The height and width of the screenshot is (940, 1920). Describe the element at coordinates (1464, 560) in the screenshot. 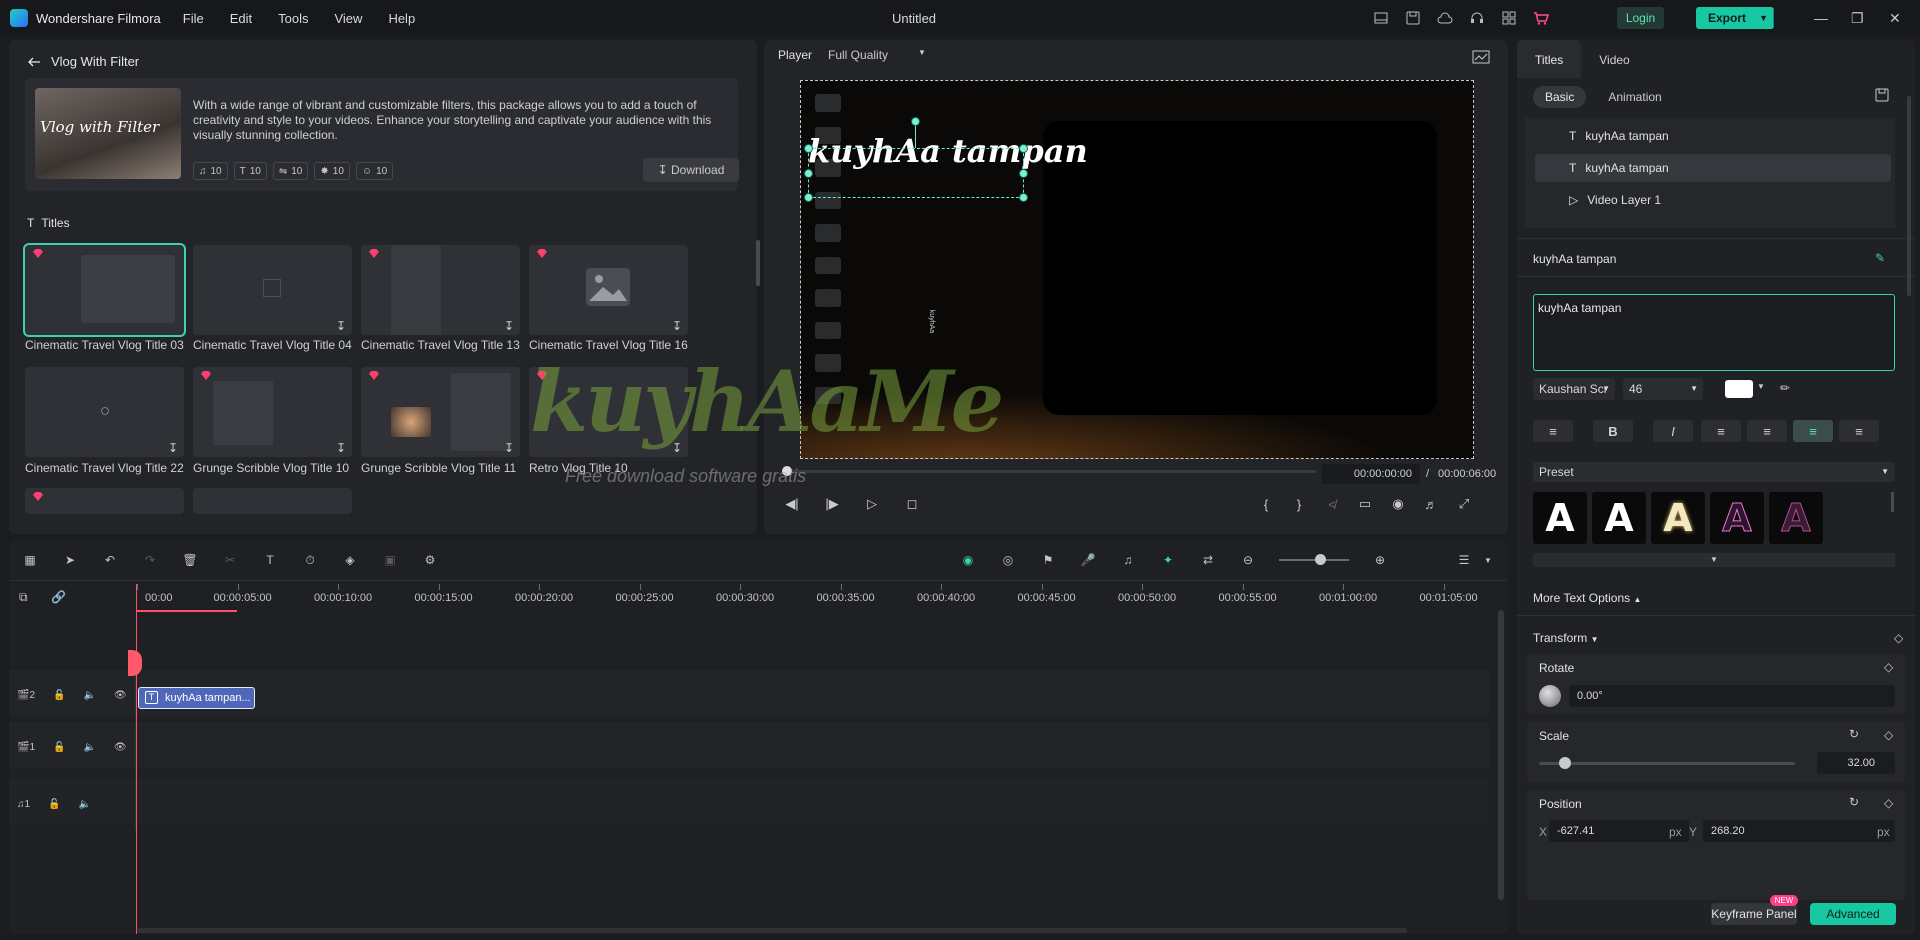

I see `track-layout-icon: ☰` at that location.